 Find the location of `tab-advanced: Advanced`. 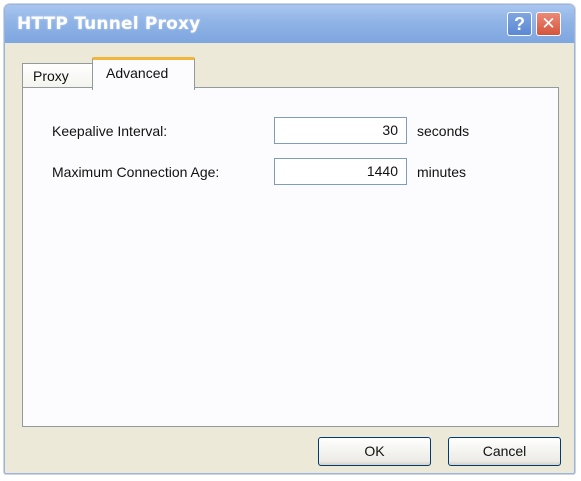

tab-advanced: Advanced is located at coordinates (143, 73).